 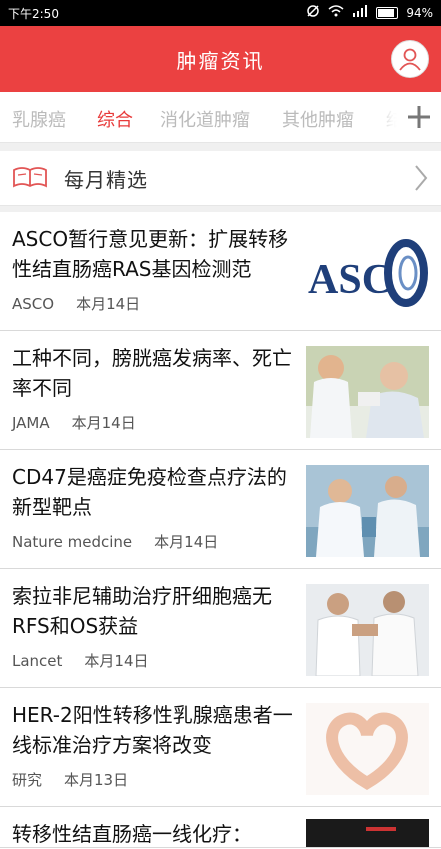 I want to click on battery-icon, so click(x=387, y=12).